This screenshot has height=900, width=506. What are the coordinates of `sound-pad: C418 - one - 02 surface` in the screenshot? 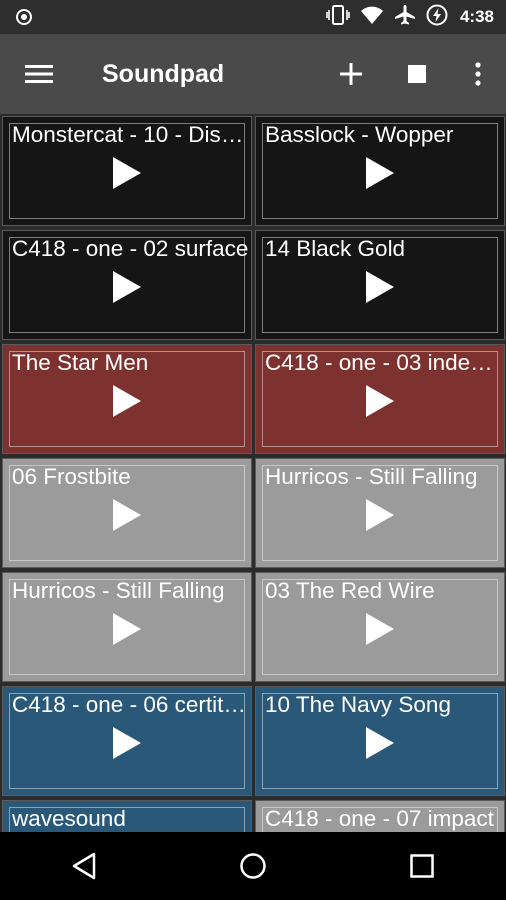 It's located at (127, 285).